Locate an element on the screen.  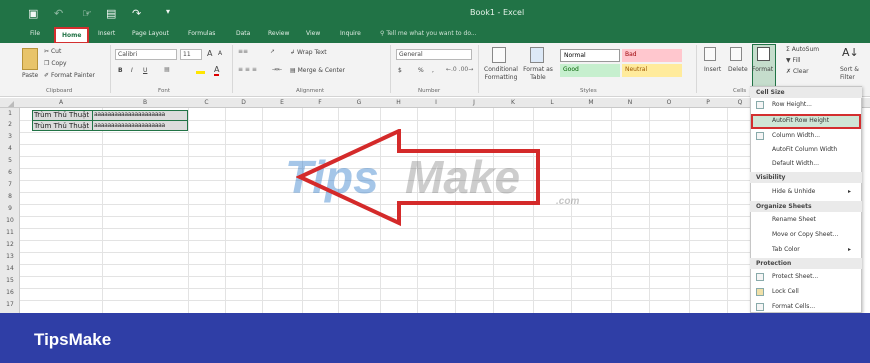
conditional-formatting-icon is located at coordinates (499, 55).